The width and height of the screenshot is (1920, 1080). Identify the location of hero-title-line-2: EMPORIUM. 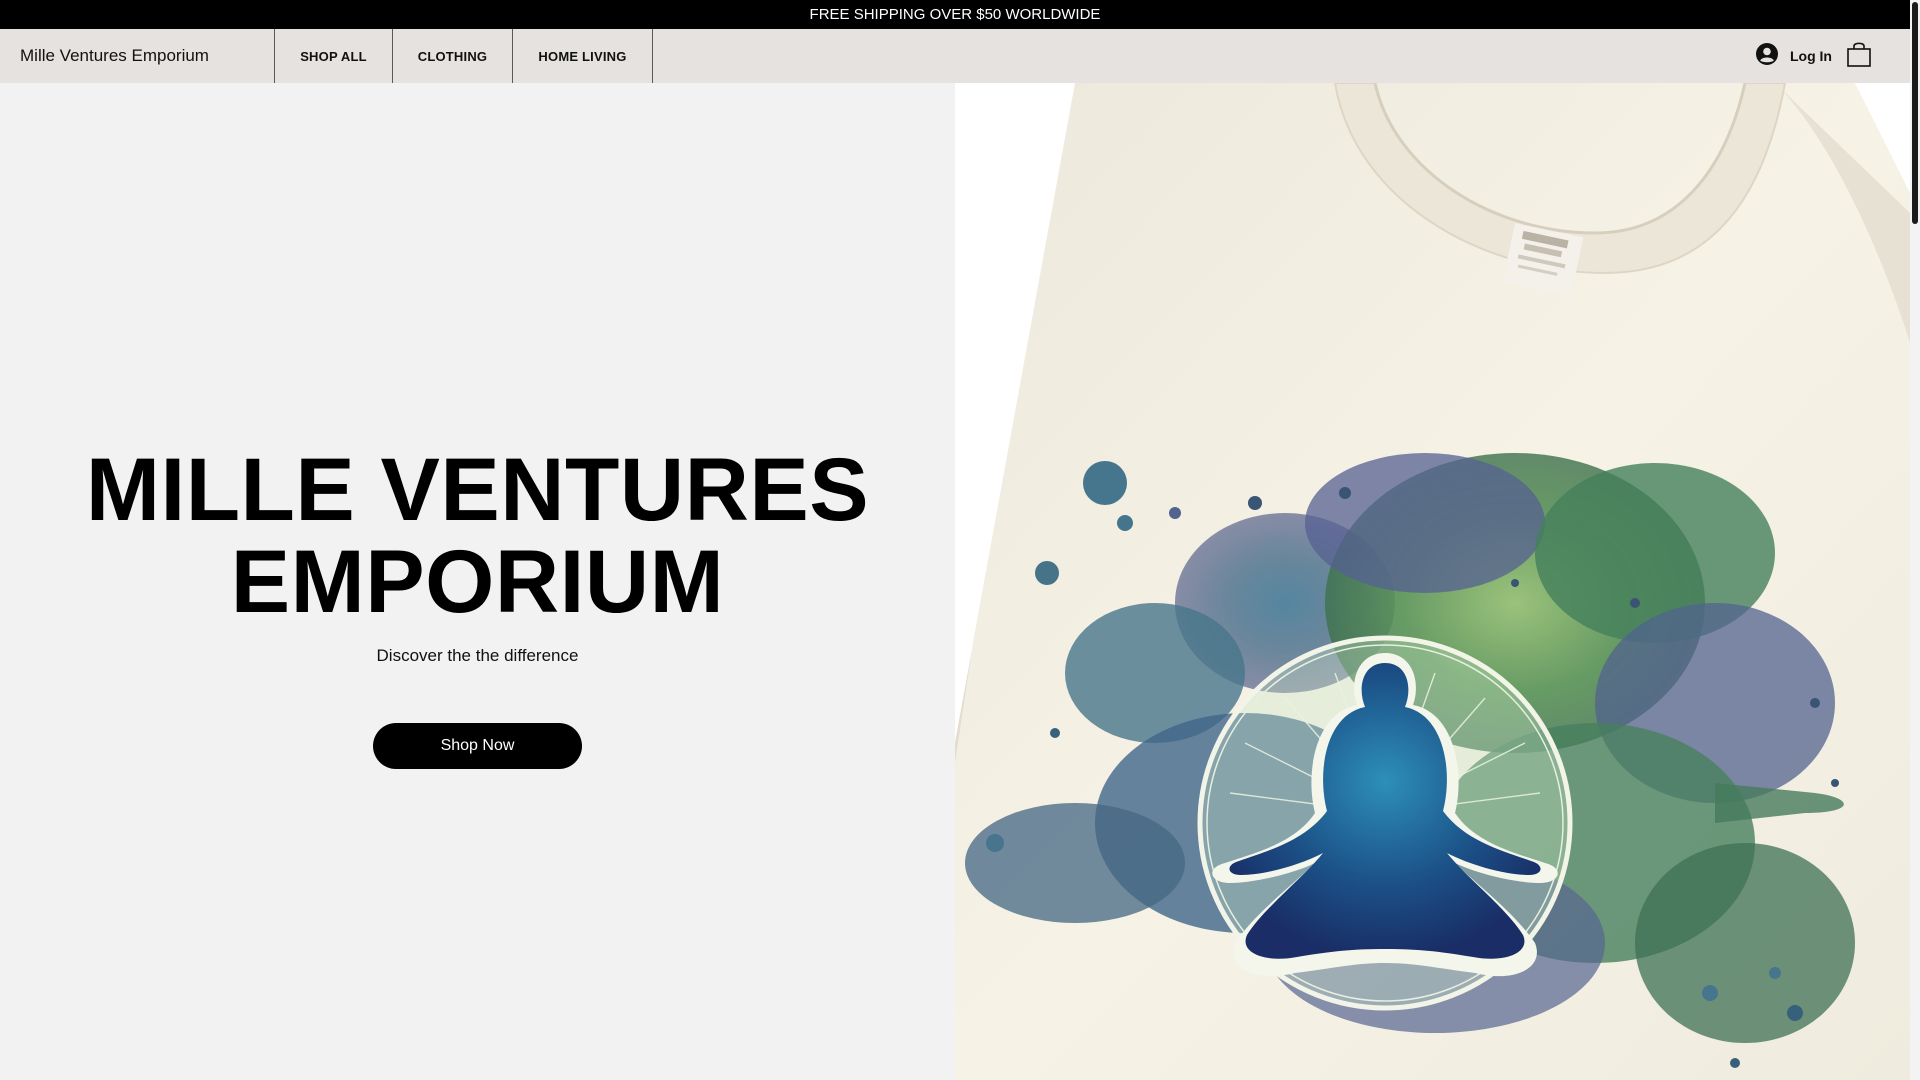
(477, 581).